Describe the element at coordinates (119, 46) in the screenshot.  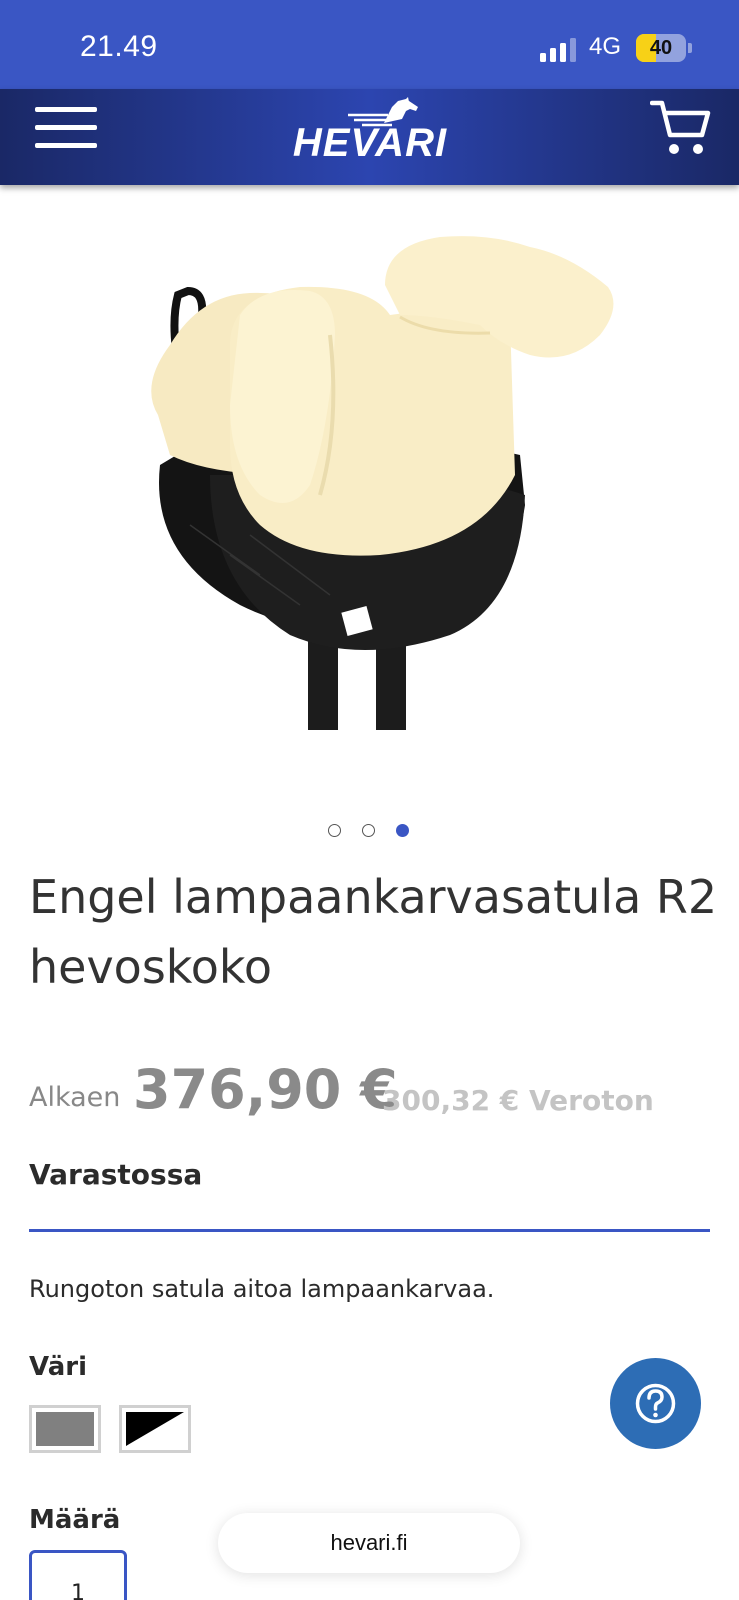
I see `status-time: 21.49` at that location.